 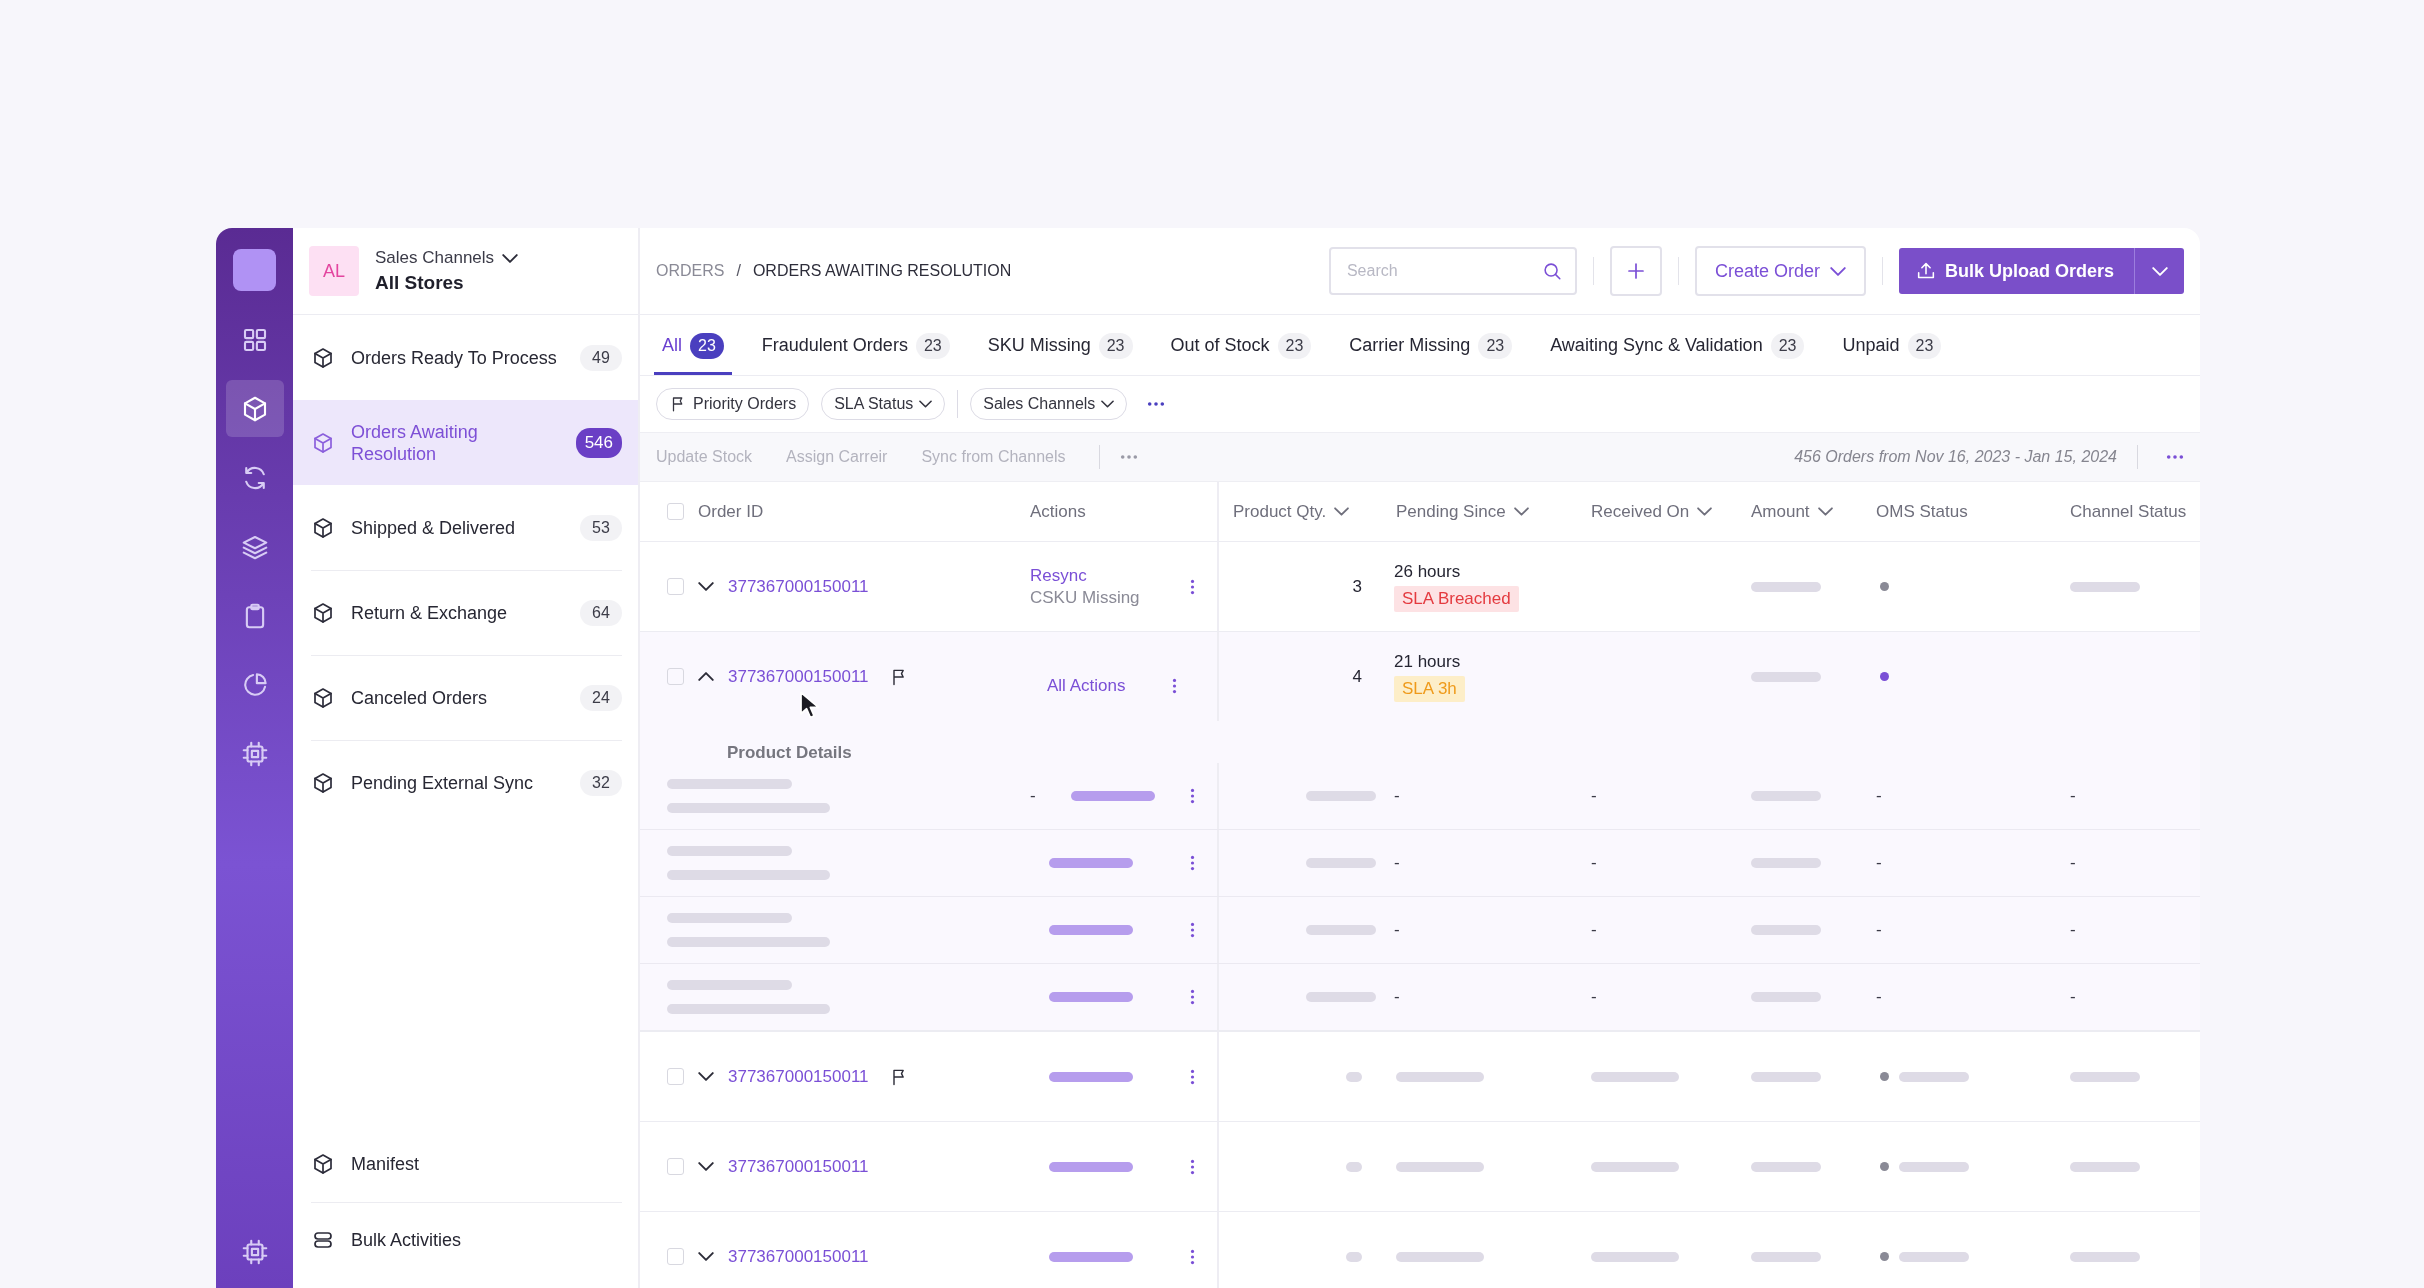 What do you see at coordinates (1049, 404) in the screenshot?
I see `filter-chip: Sales Channels` at bounding box center [1049, 404].